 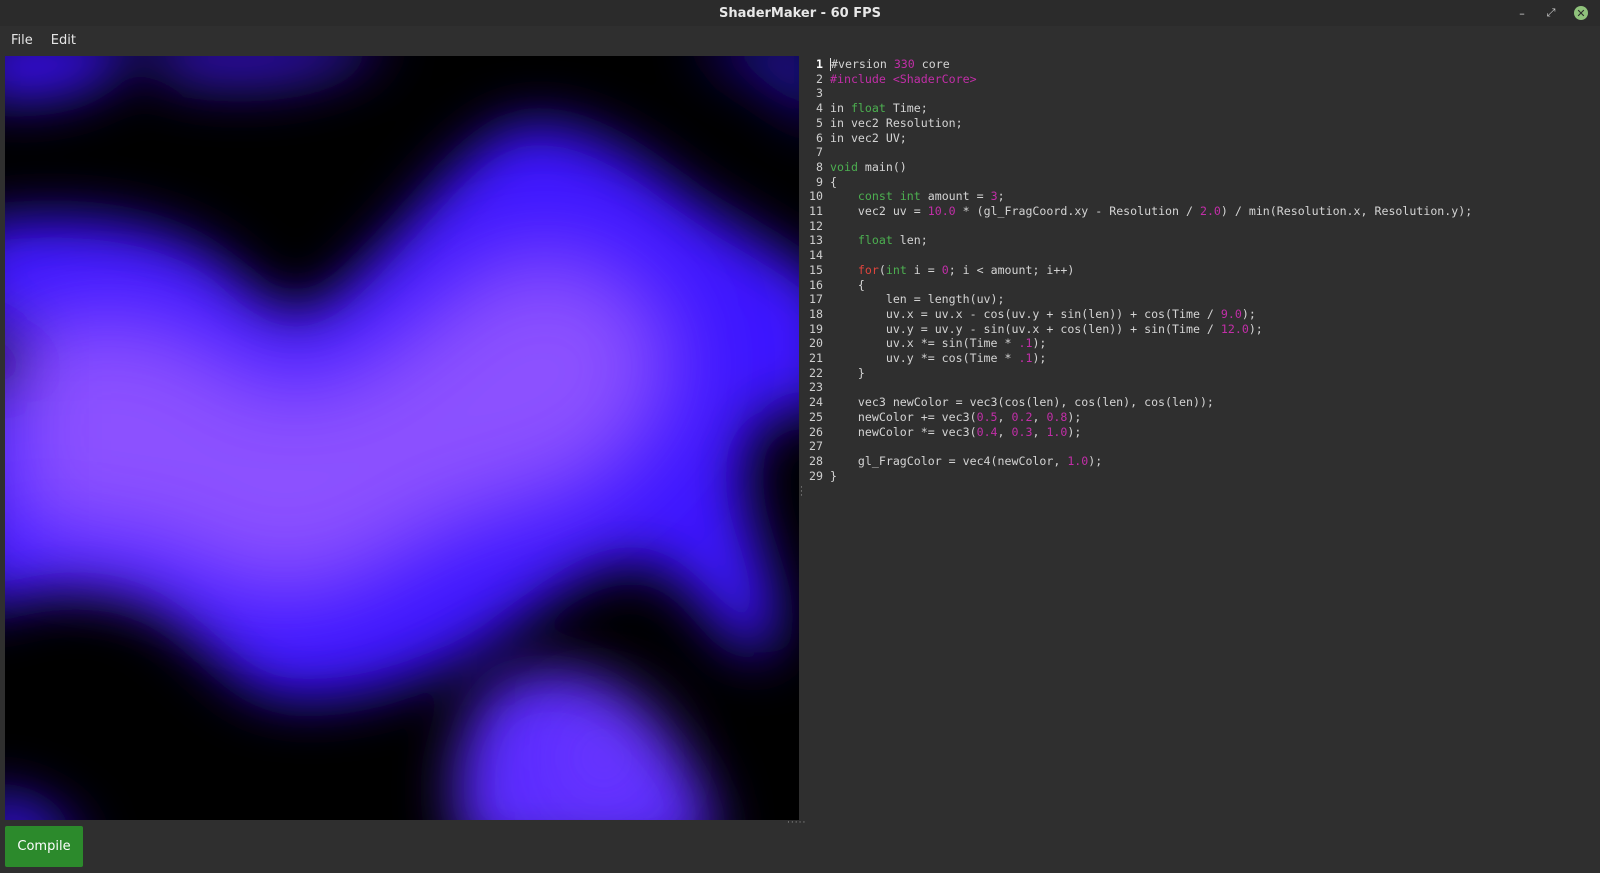 What do you see at coordinates (816, 343) in the screenshot?
I see `line-number: 20` at bounding box center [816, 343].